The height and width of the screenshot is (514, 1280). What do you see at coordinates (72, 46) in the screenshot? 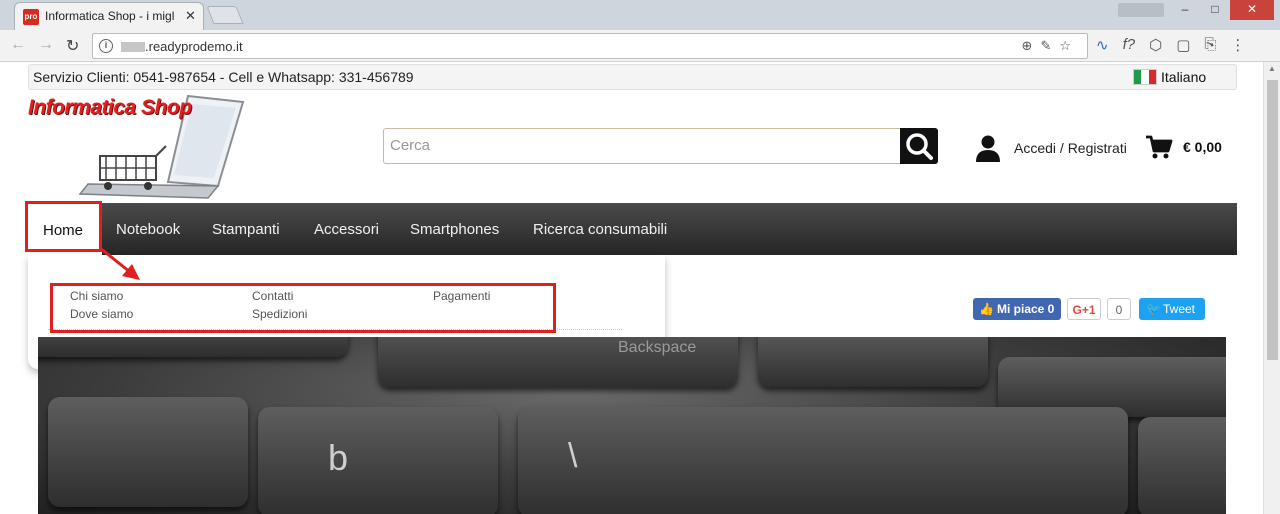
I see `reload-icon: ↻` at bounding box center [72, 46].